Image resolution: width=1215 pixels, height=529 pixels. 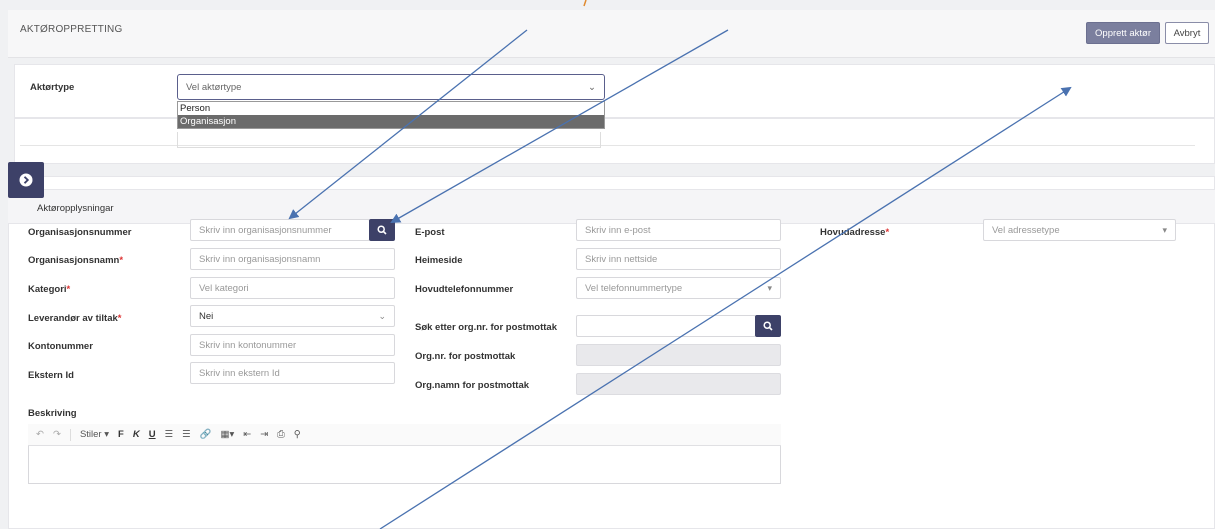 I want to click on underline-button: U, so click(x=152, y=435).